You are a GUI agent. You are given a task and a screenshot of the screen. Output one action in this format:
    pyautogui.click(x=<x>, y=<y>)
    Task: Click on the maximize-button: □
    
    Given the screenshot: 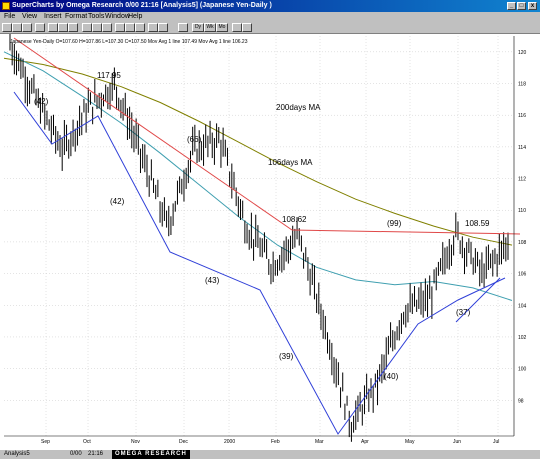 What is the action you would take?
    pyautogui.click(x=521, y=6)
    